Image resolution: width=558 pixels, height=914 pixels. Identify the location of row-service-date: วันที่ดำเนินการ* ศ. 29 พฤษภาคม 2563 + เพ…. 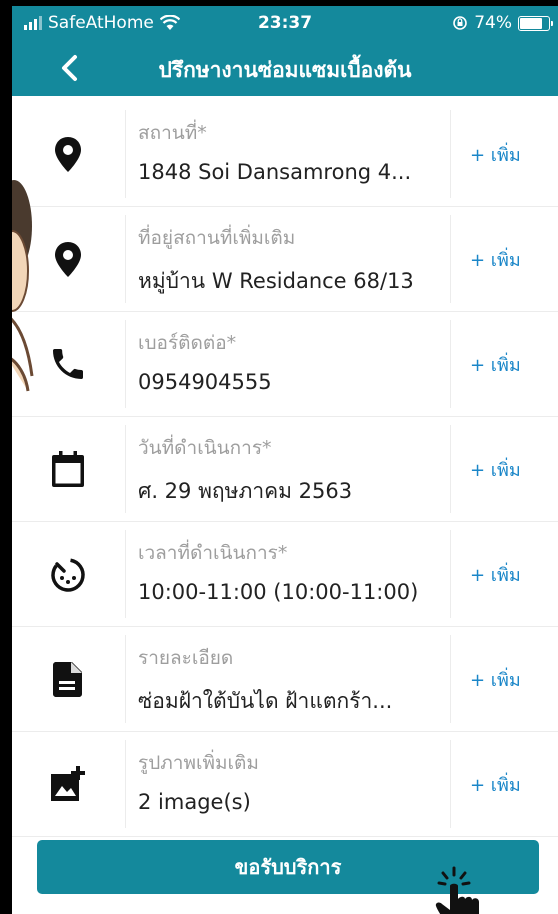
(285, 469).